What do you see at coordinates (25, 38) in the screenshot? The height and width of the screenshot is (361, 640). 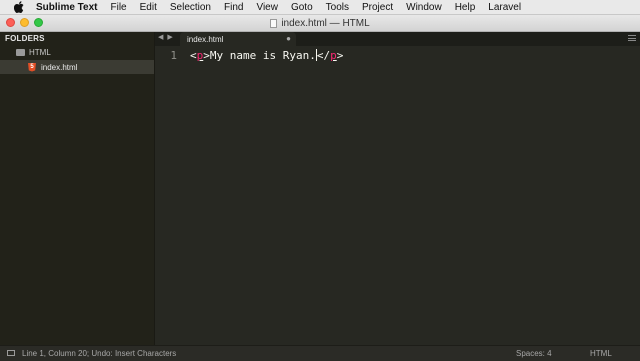 I see `sidebar-header: FOLDERS` at bounding box center [25, 38].